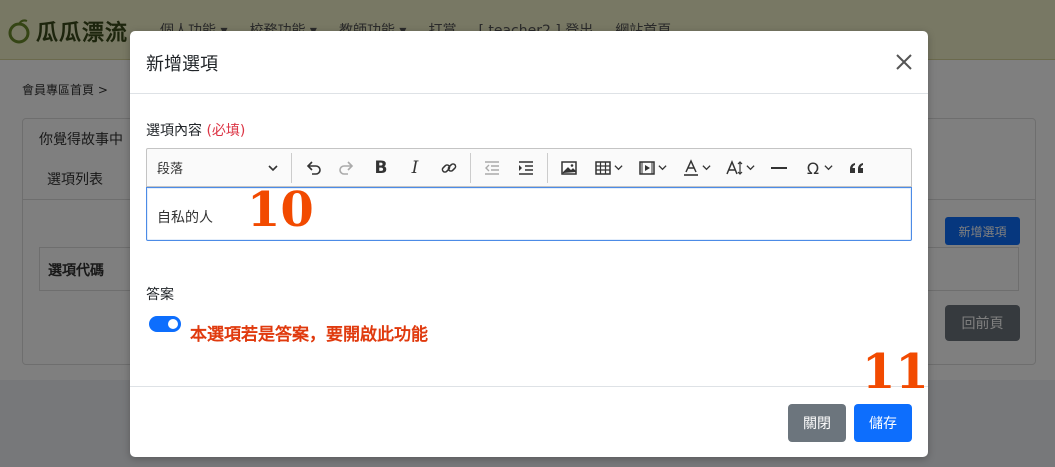  I want to click on option-content-label: 選項內容 (必填), so click(195, 130).